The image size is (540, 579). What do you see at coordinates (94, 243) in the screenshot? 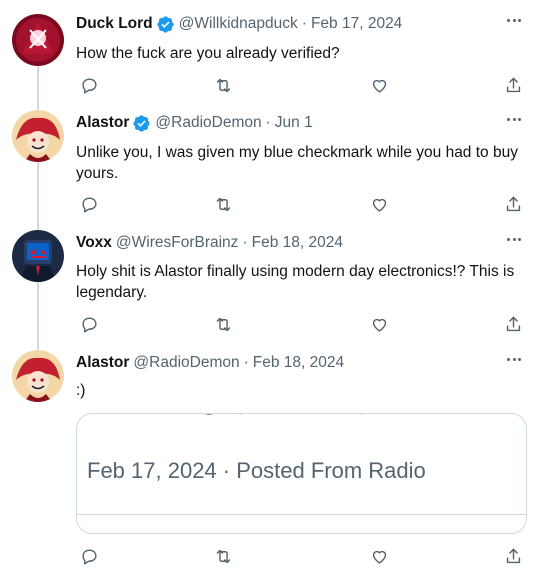
I see `display-name: Voxx` at bounding box center [94, 243].